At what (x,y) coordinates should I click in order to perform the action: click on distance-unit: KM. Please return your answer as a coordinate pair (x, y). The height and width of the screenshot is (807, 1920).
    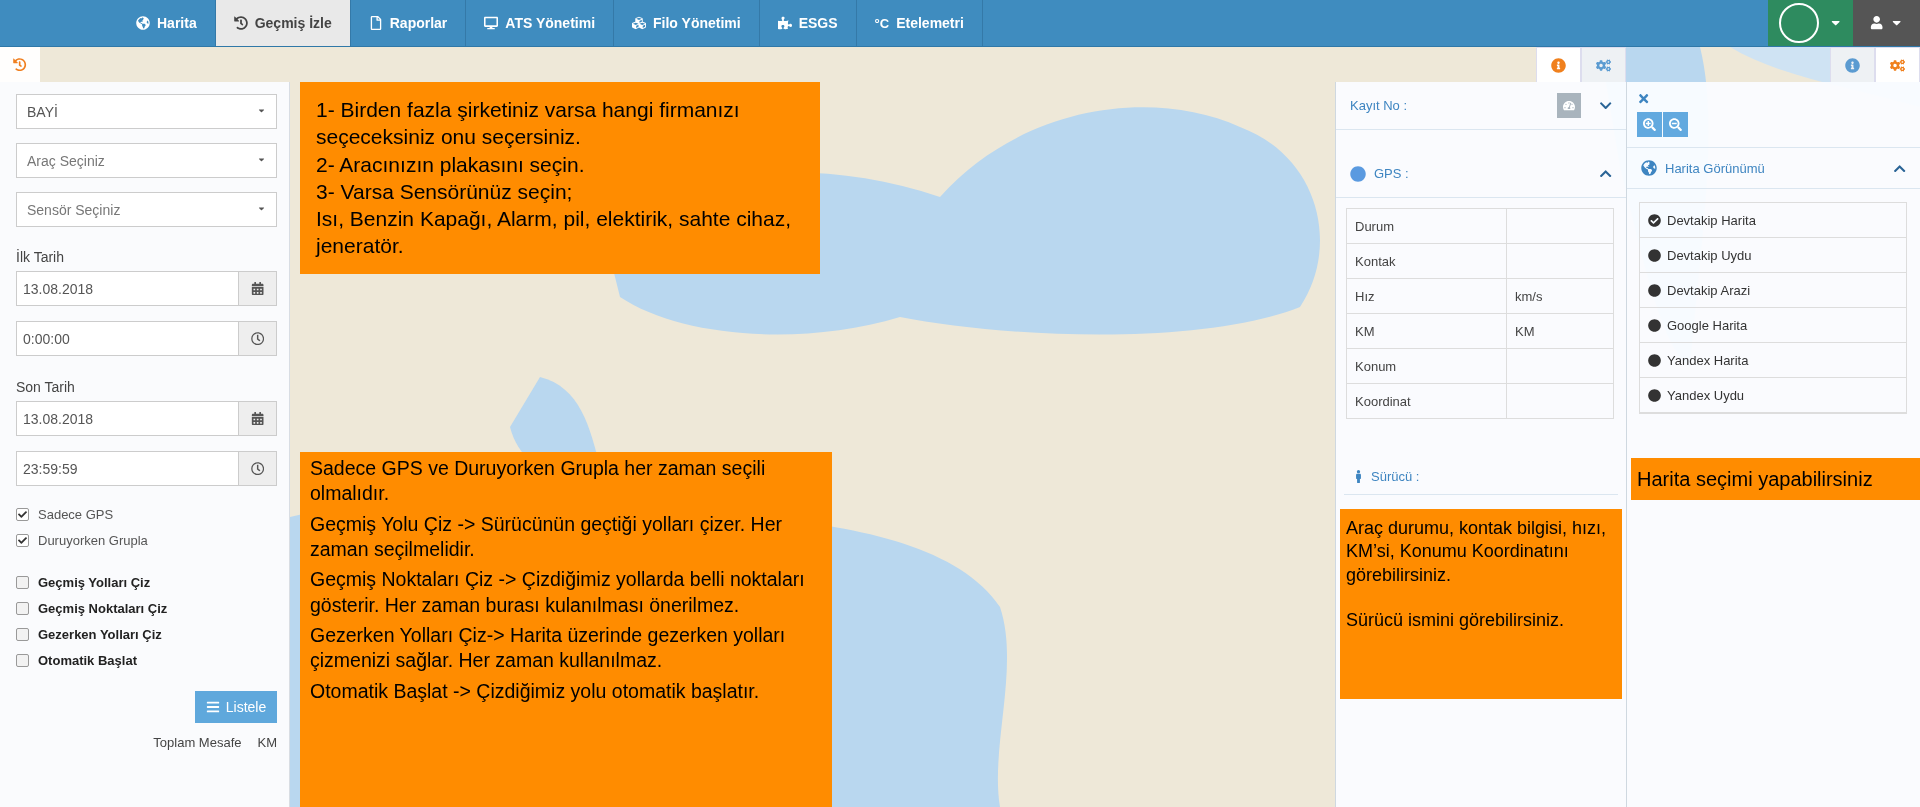
    Looking at the image, I should click on (267, 742).